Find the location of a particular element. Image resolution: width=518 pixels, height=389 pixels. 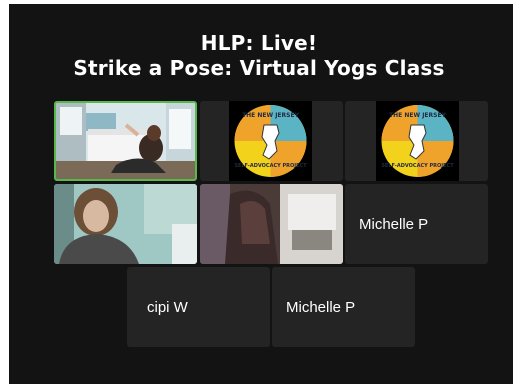

participant-name: cipi W is located at coordinates (167, 307).